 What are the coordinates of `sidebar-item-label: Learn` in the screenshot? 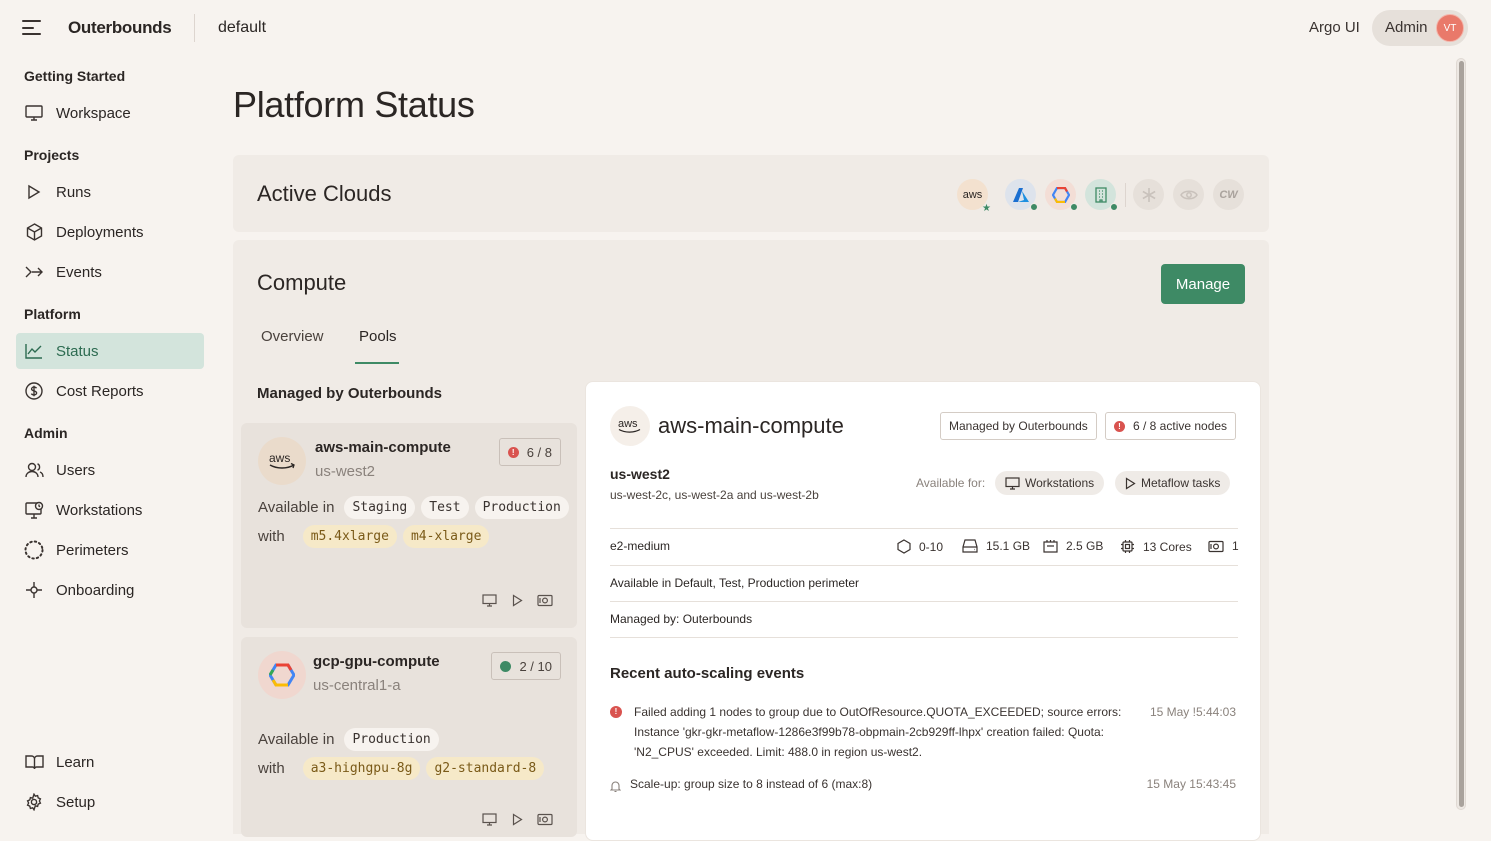 It's located at (75, 762).